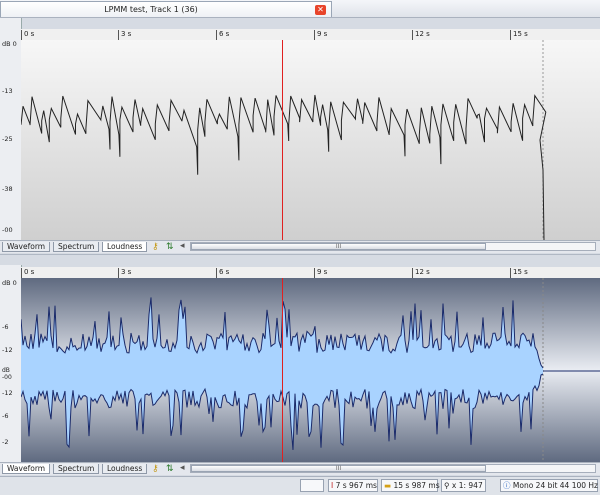 The image size is (600, 495). I want to click on document-tab-bar: LPMM test, Track 1 (36) ✕, so click(300, 9).